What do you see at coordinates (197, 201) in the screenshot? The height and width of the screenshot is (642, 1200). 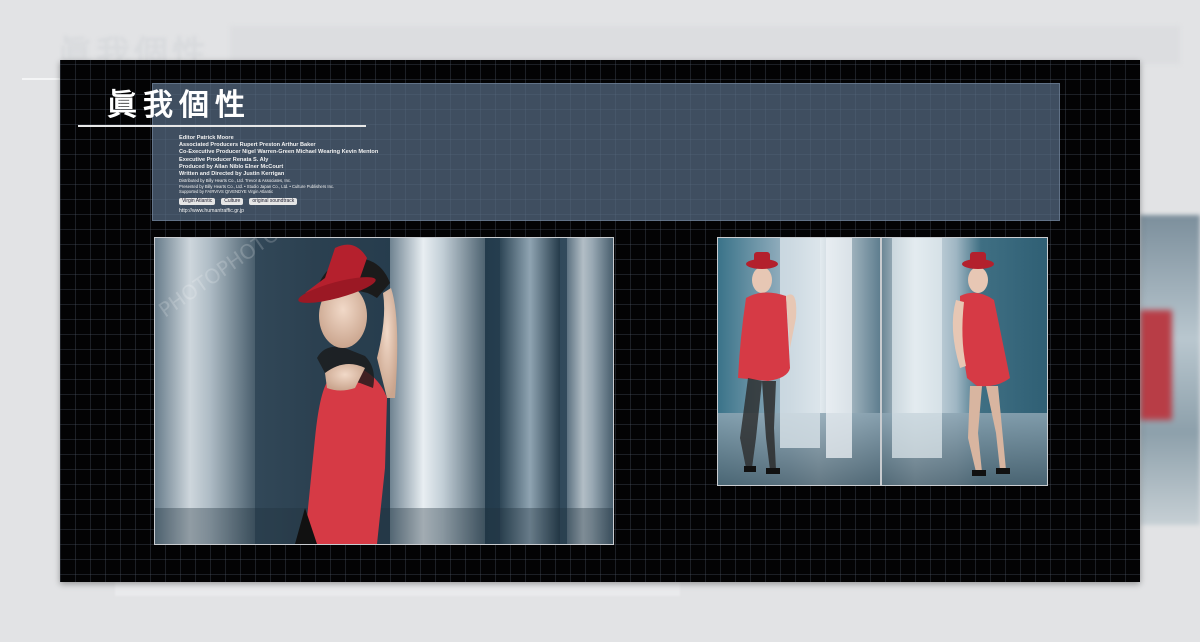 I see `sponsor-logo: Virgin Atlantic` at bounding box center [197, 201].